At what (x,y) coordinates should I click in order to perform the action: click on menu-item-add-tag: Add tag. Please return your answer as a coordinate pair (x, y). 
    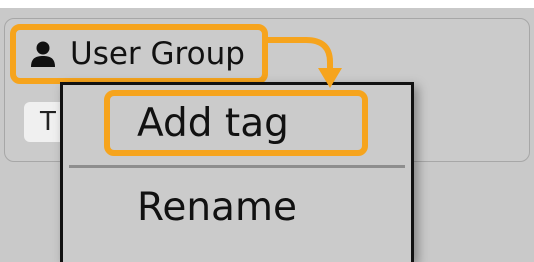
    Looking at the image, I should click on (237, 123).